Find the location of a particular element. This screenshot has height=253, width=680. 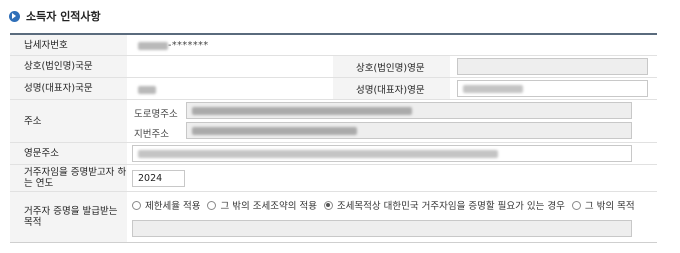

rep-en-field is located at coordinates (552, 88).